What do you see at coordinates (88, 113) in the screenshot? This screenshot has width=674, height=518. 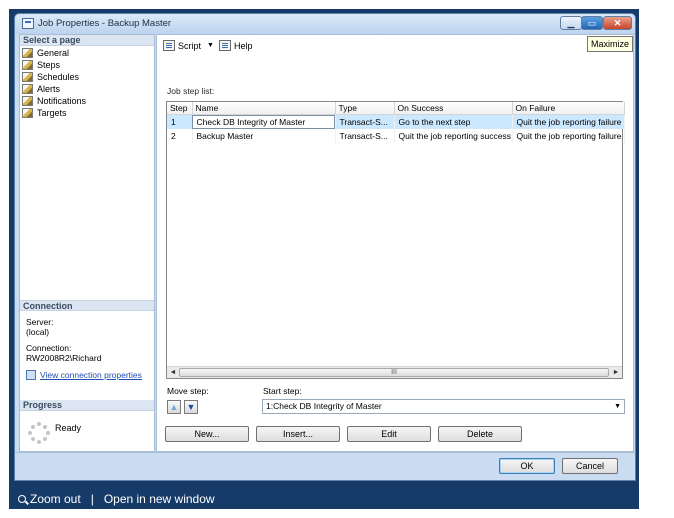 I see `page-item-targets: Targets` at bounding box center [88, 113].